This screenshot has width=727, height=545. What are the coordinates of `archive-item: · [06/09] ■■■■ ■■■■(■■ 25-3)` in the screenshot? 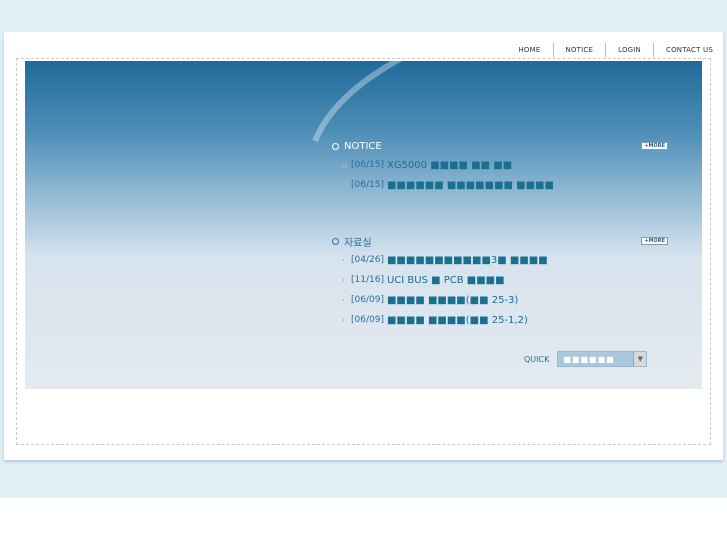 It's located at (500, 300).